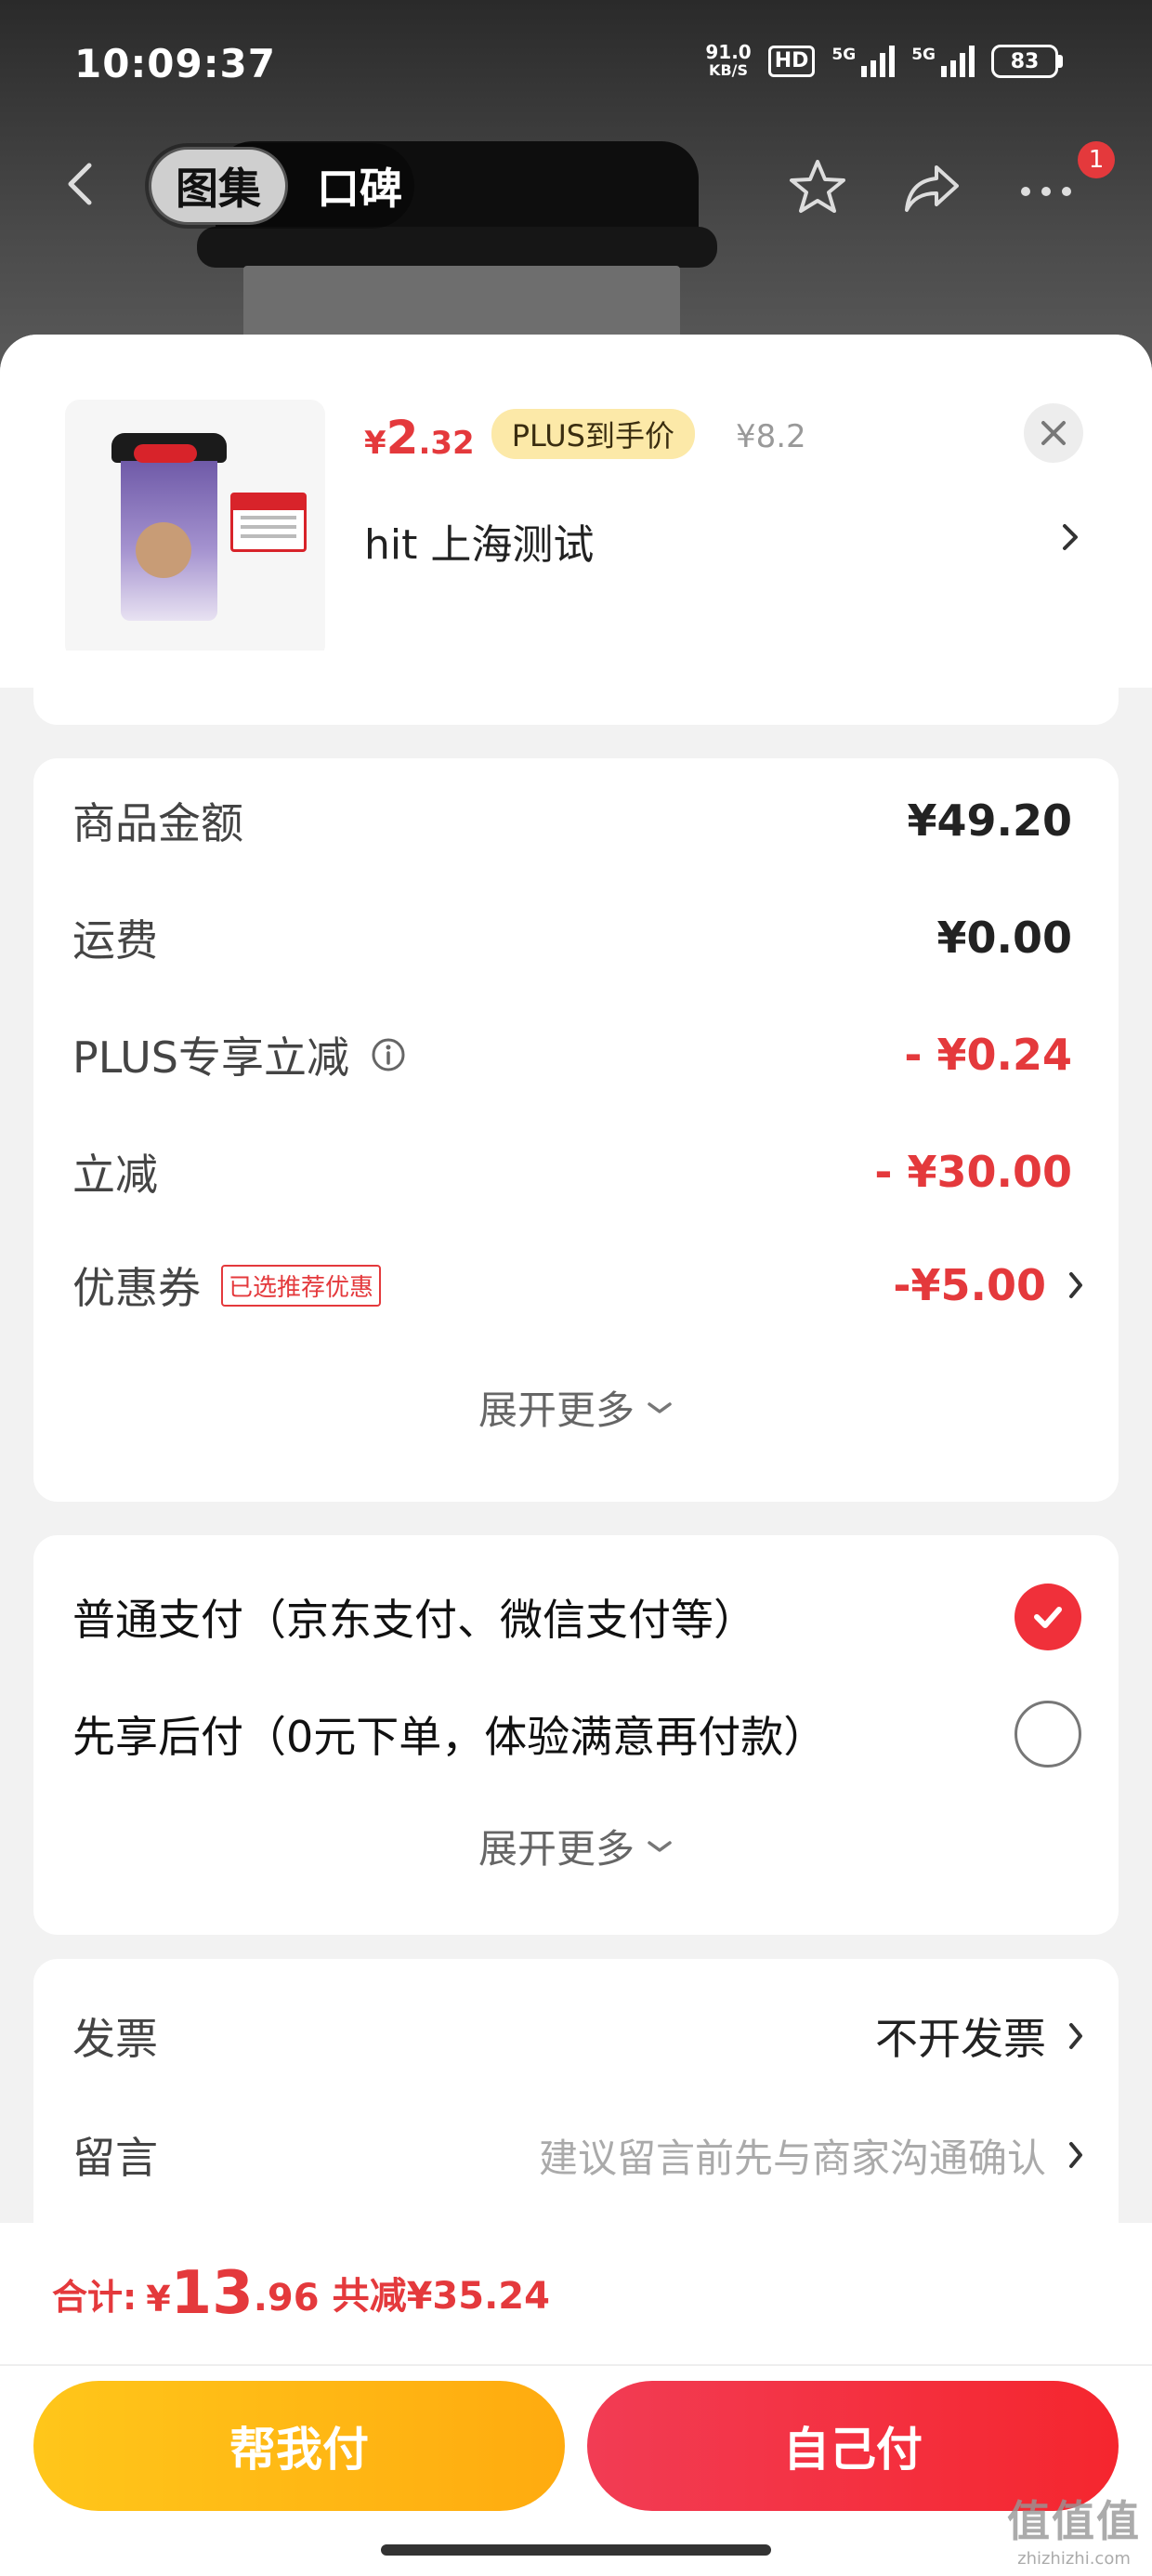  What do you see at coordinates (115, 2039) in the screenshot?
I see `invoice-label: 发票` at bounding box center [115, 2039].